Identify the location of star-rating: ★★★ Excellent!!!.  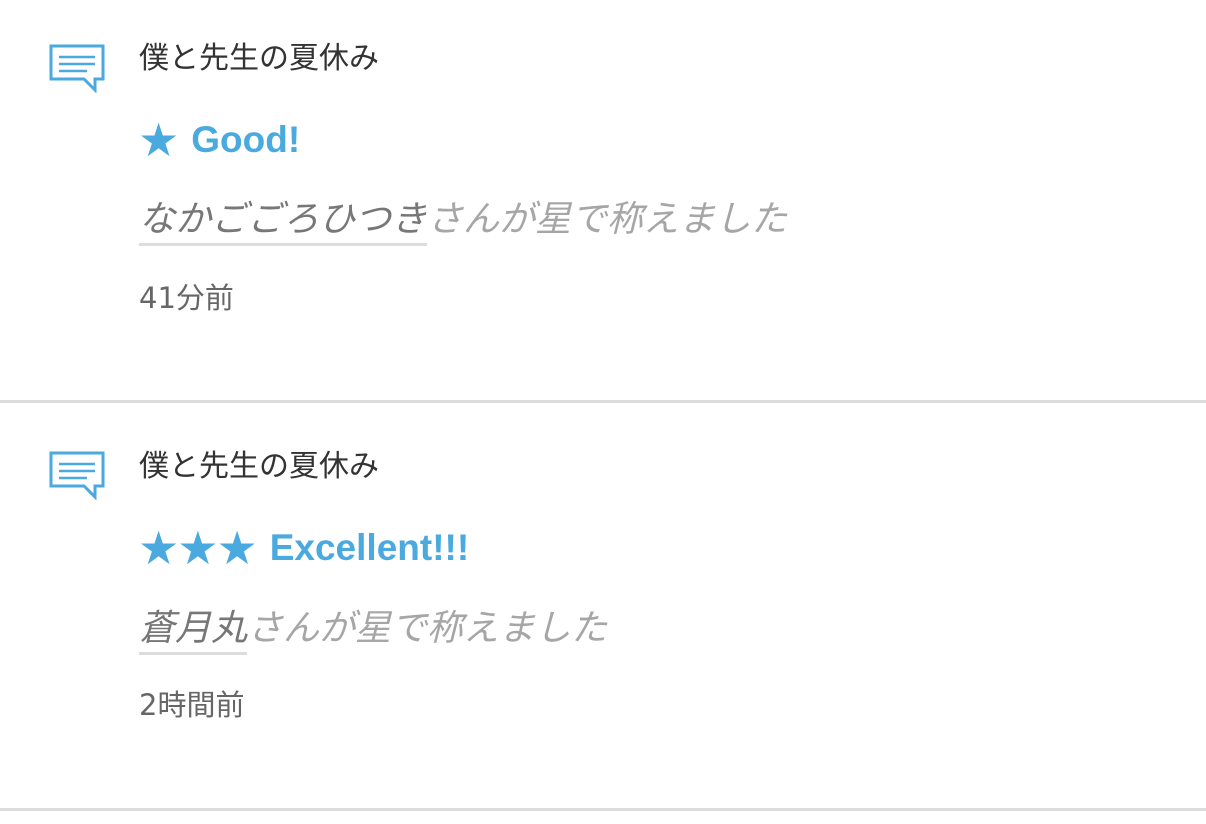
(303, 548).